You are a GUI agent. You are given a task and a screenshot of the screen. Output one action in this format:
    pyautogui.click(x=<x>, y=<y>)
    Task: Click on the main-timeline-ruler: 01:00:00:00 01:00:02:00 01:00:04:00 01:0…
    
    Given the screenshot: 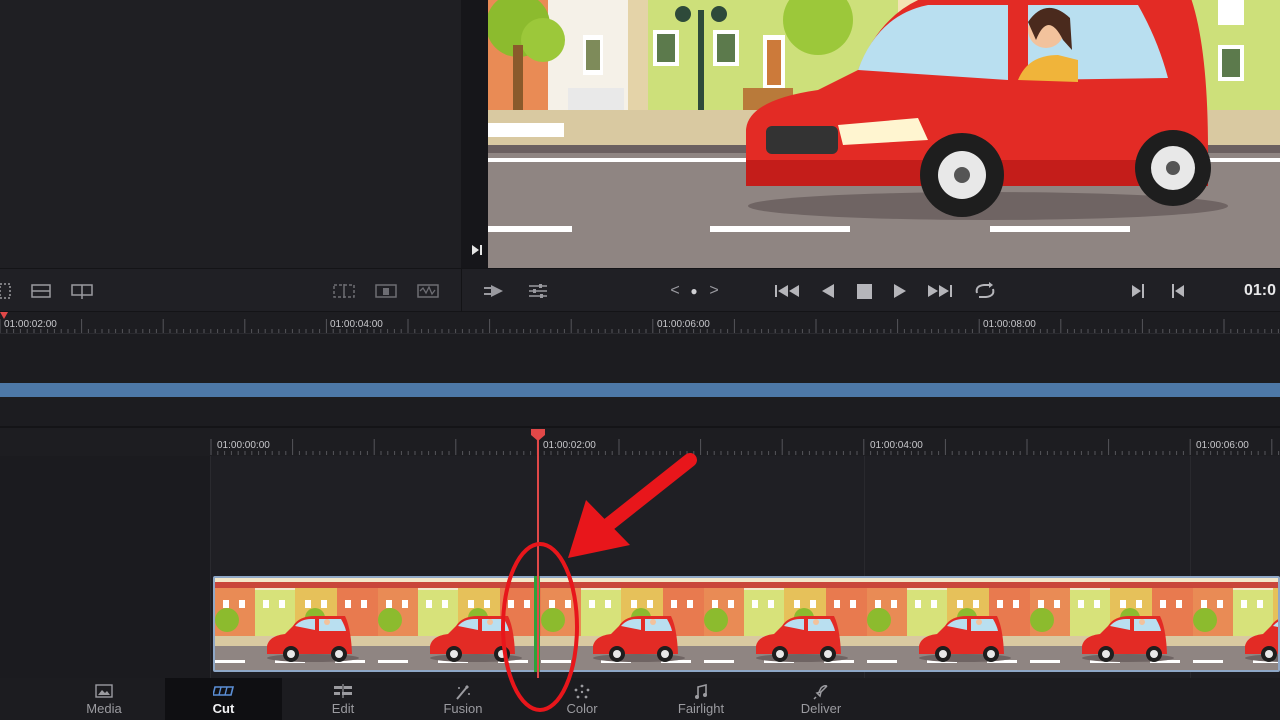 What is the action you would take?
    pyautogui.click(x=640, y=442)
    